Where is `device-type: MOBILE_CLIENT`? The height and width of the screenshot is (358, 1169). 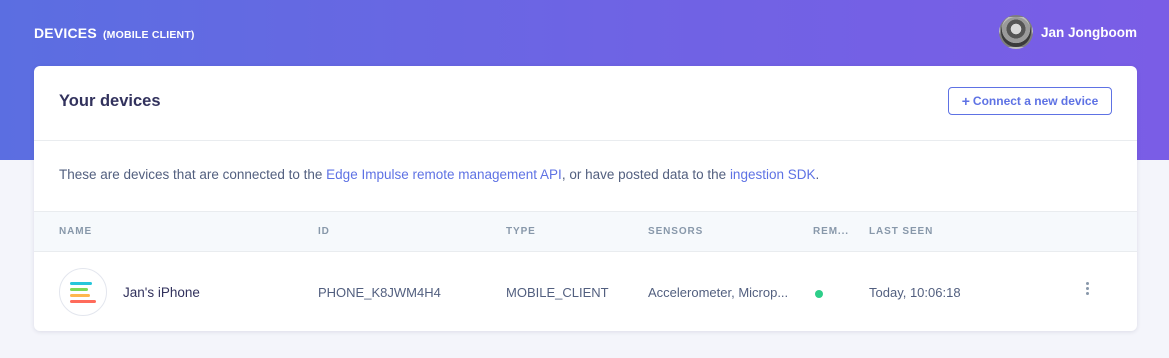 device-type: MOBILE_CLIENT is located at coordinates (557, 292).